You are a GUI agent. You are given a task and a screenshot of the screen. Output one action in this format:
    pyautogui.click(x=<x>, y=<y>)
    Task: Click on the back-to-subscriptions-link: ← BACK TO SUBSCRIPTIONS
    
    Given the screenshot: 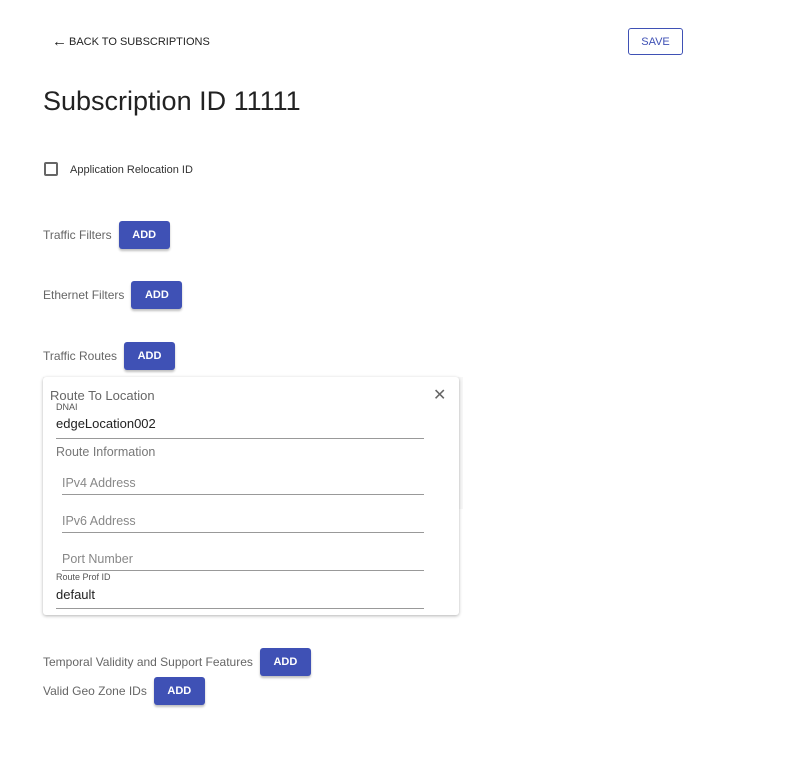 What is the action you would take?
    pyautogui.click(x=131, y=41)
    